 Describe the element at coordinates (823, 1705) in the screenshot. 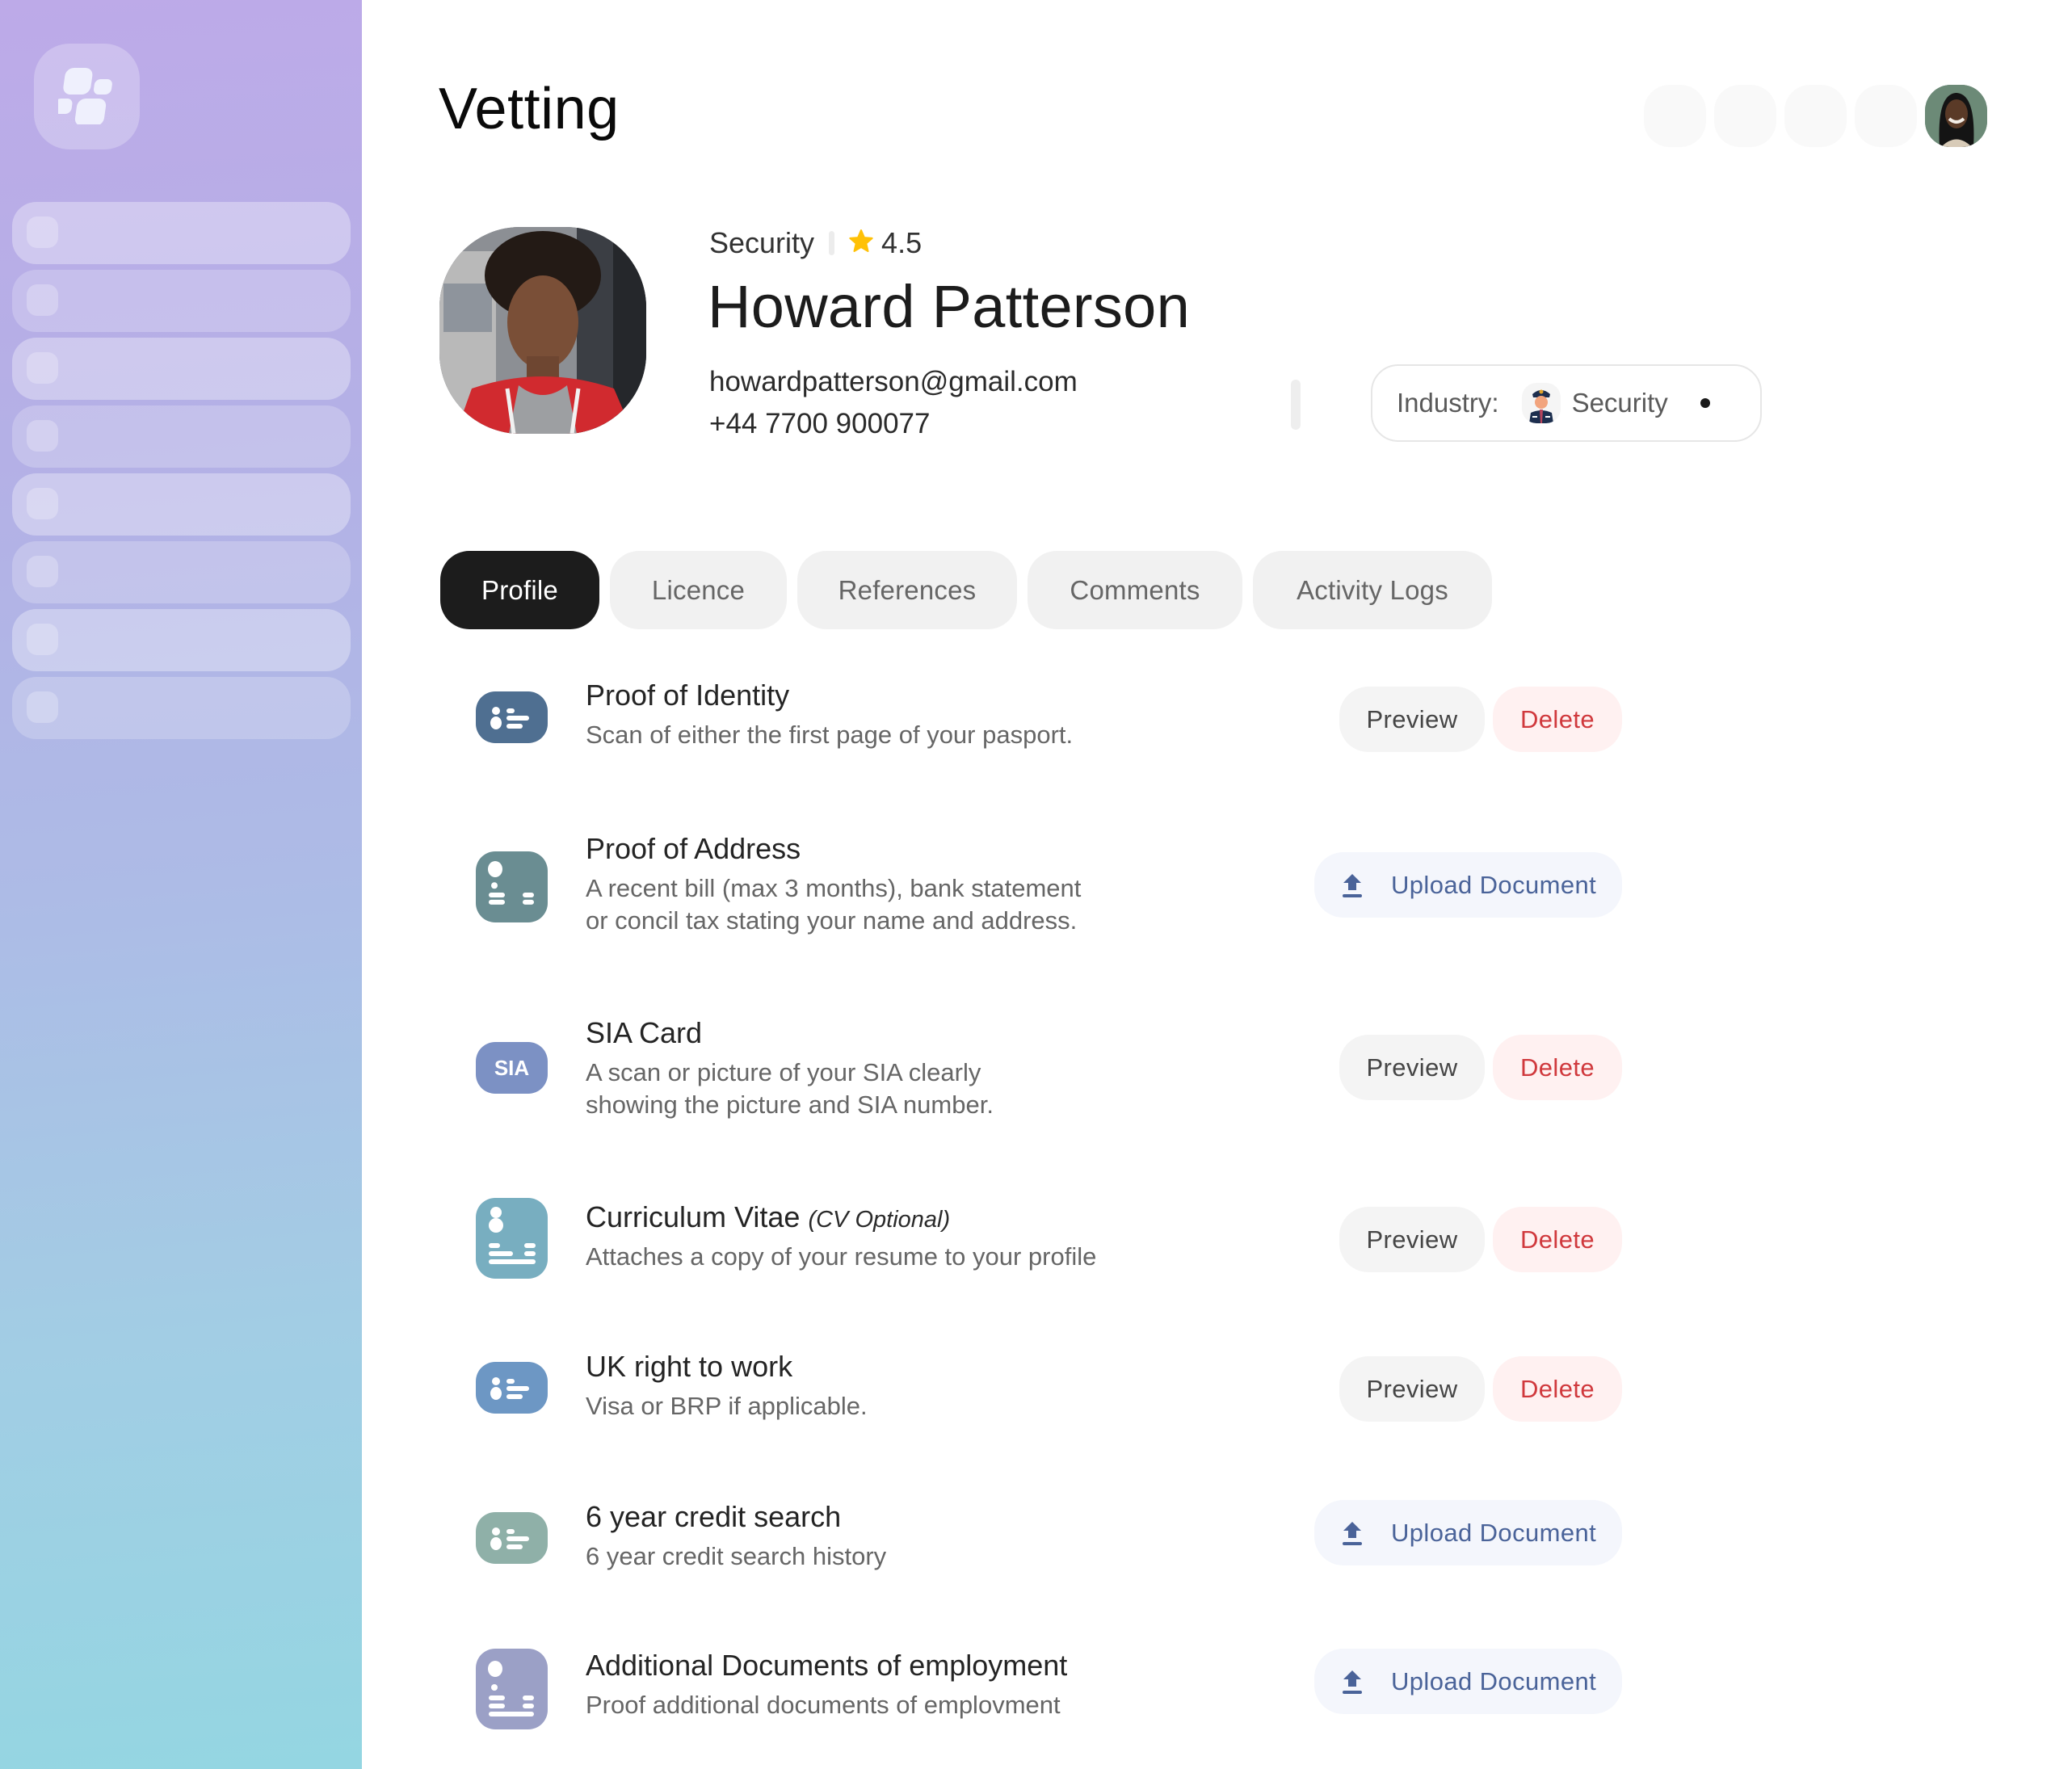

I see `description-line: Proof additional documents of emplovment` at that location.